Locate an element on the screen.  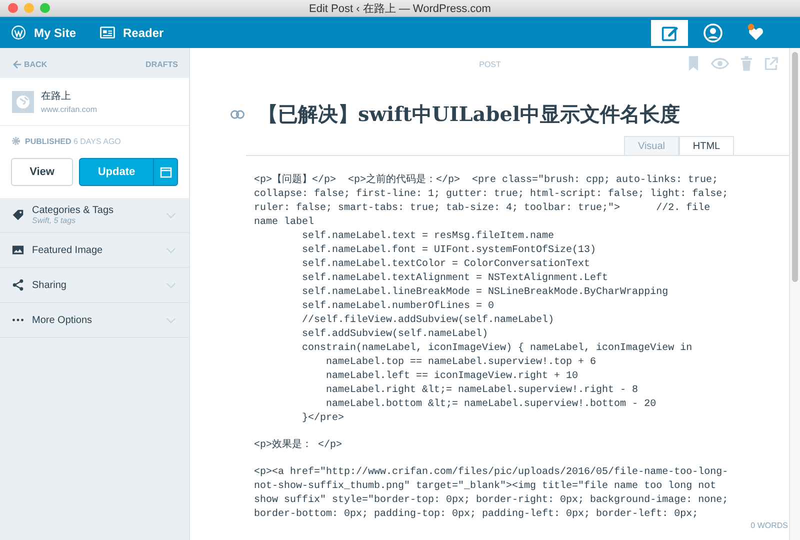
site-name: 在路上 is located at coordinates (56, 96).